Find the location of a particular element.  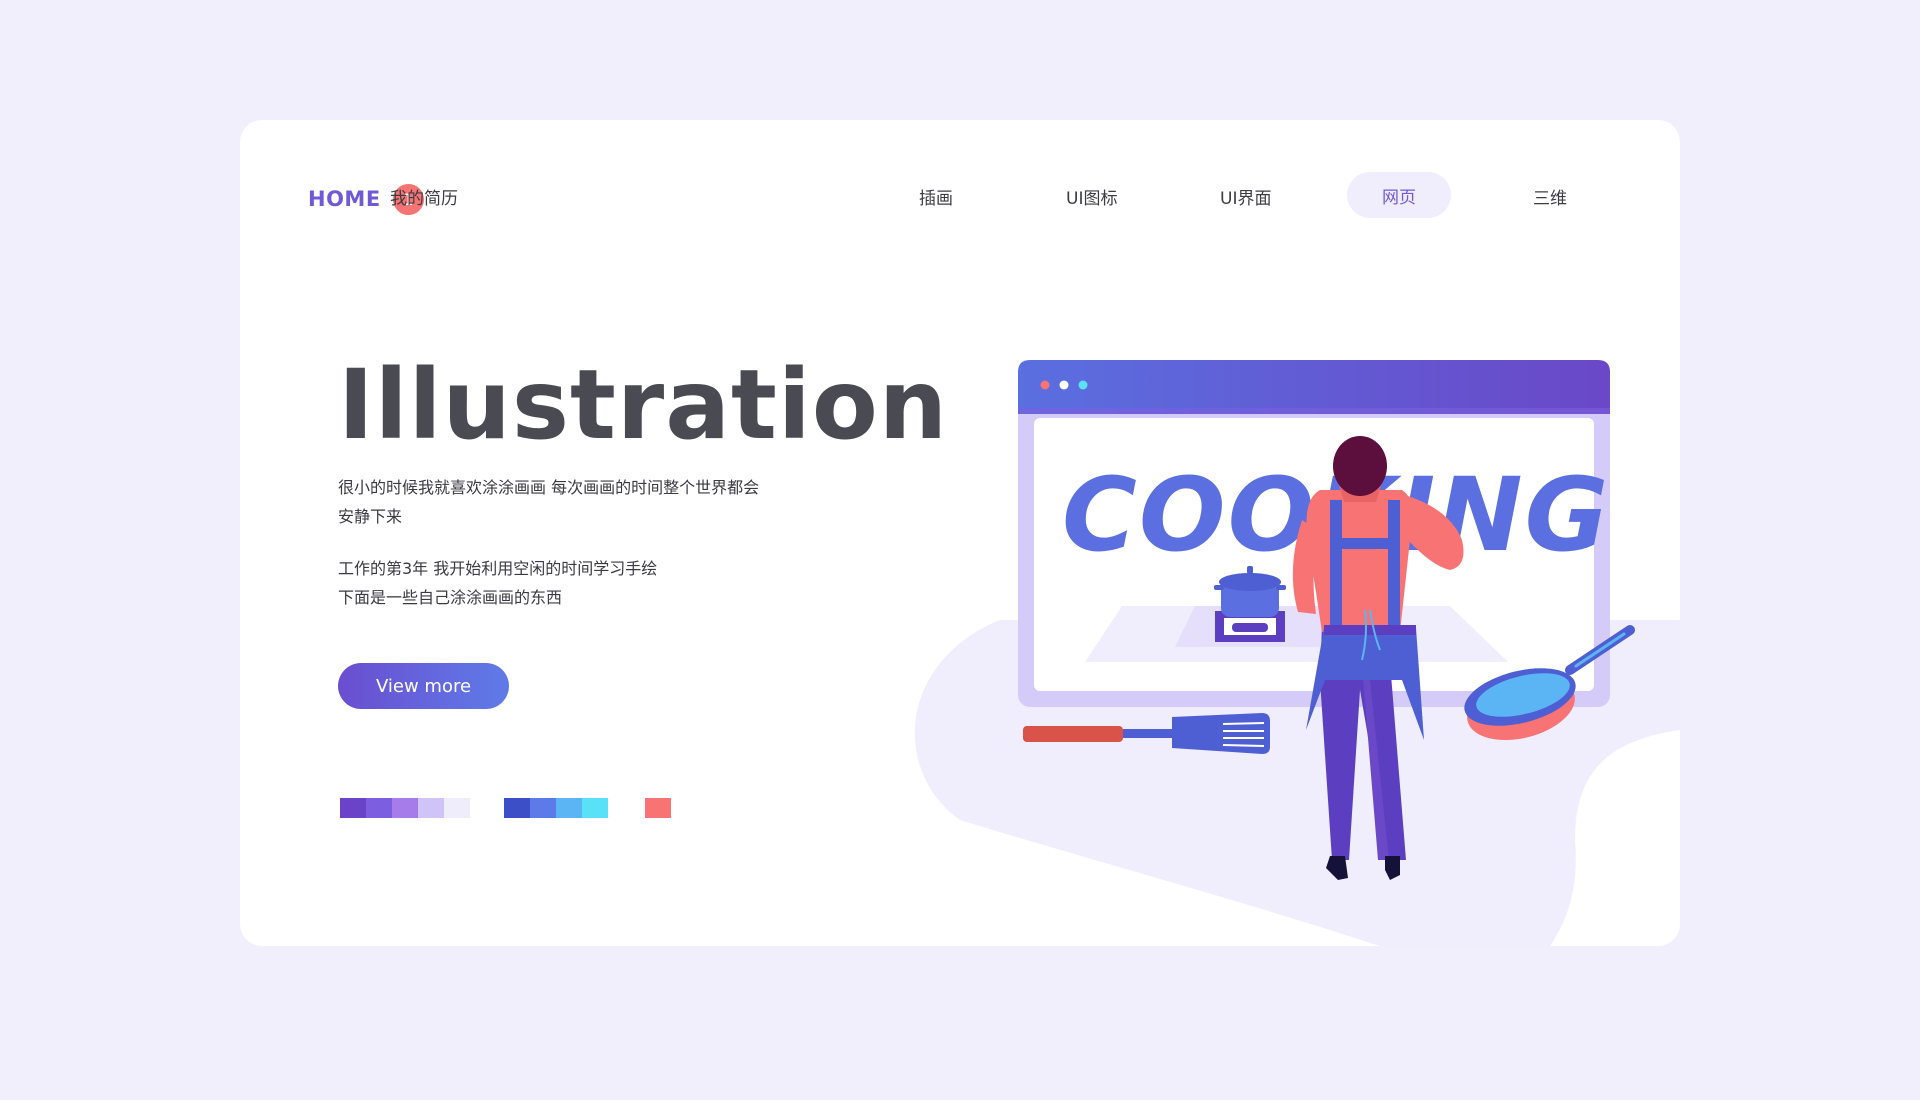

browser-title-bar is located at coordinates (1314, 387).